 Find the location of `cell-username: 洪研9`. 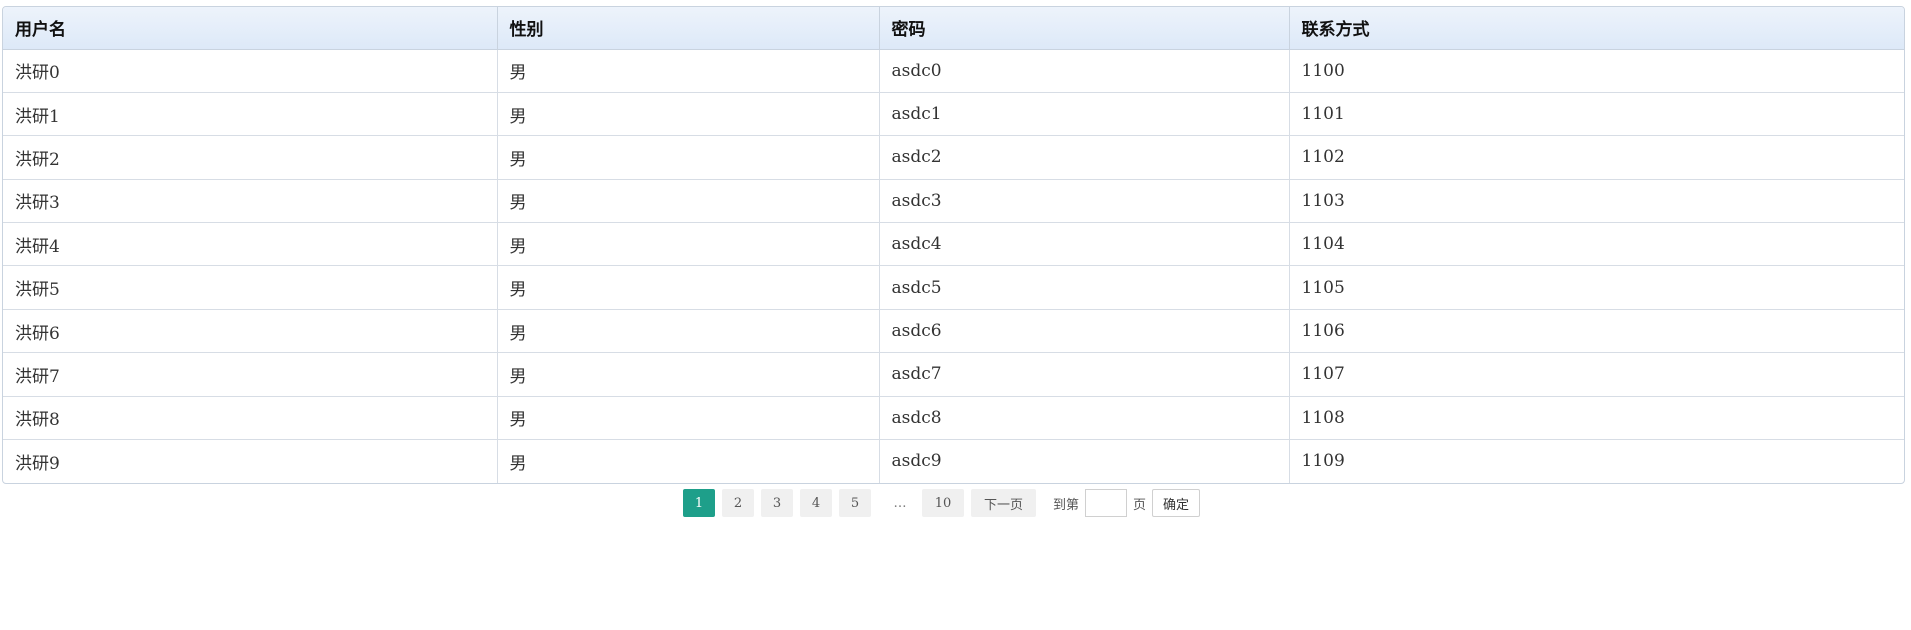

cell-username: 洪研9 is located at coordinates (250, 461).